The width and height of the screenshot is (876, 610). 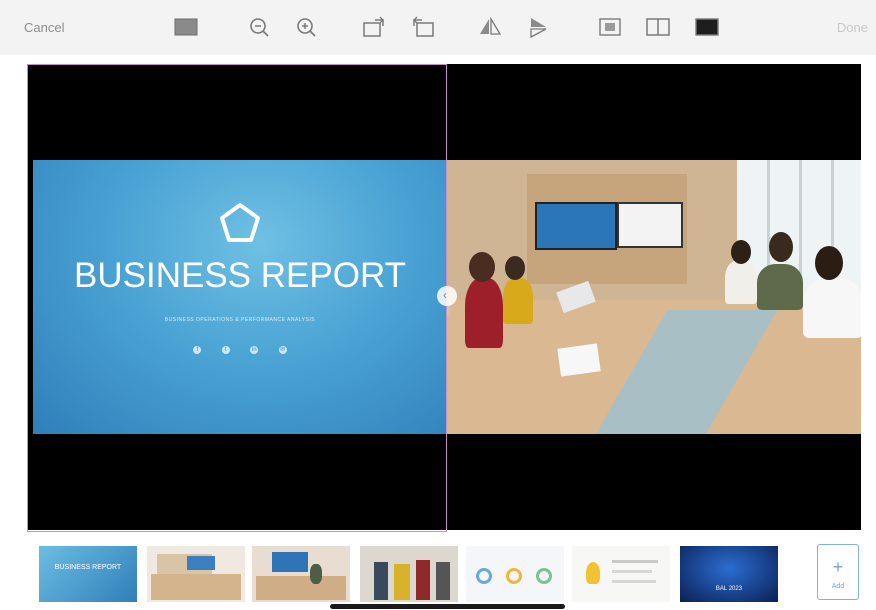 What do you see at coordinates (240, 222) in the screenshot?
I see `pentagon-icon` at bounding box center [240, 222].